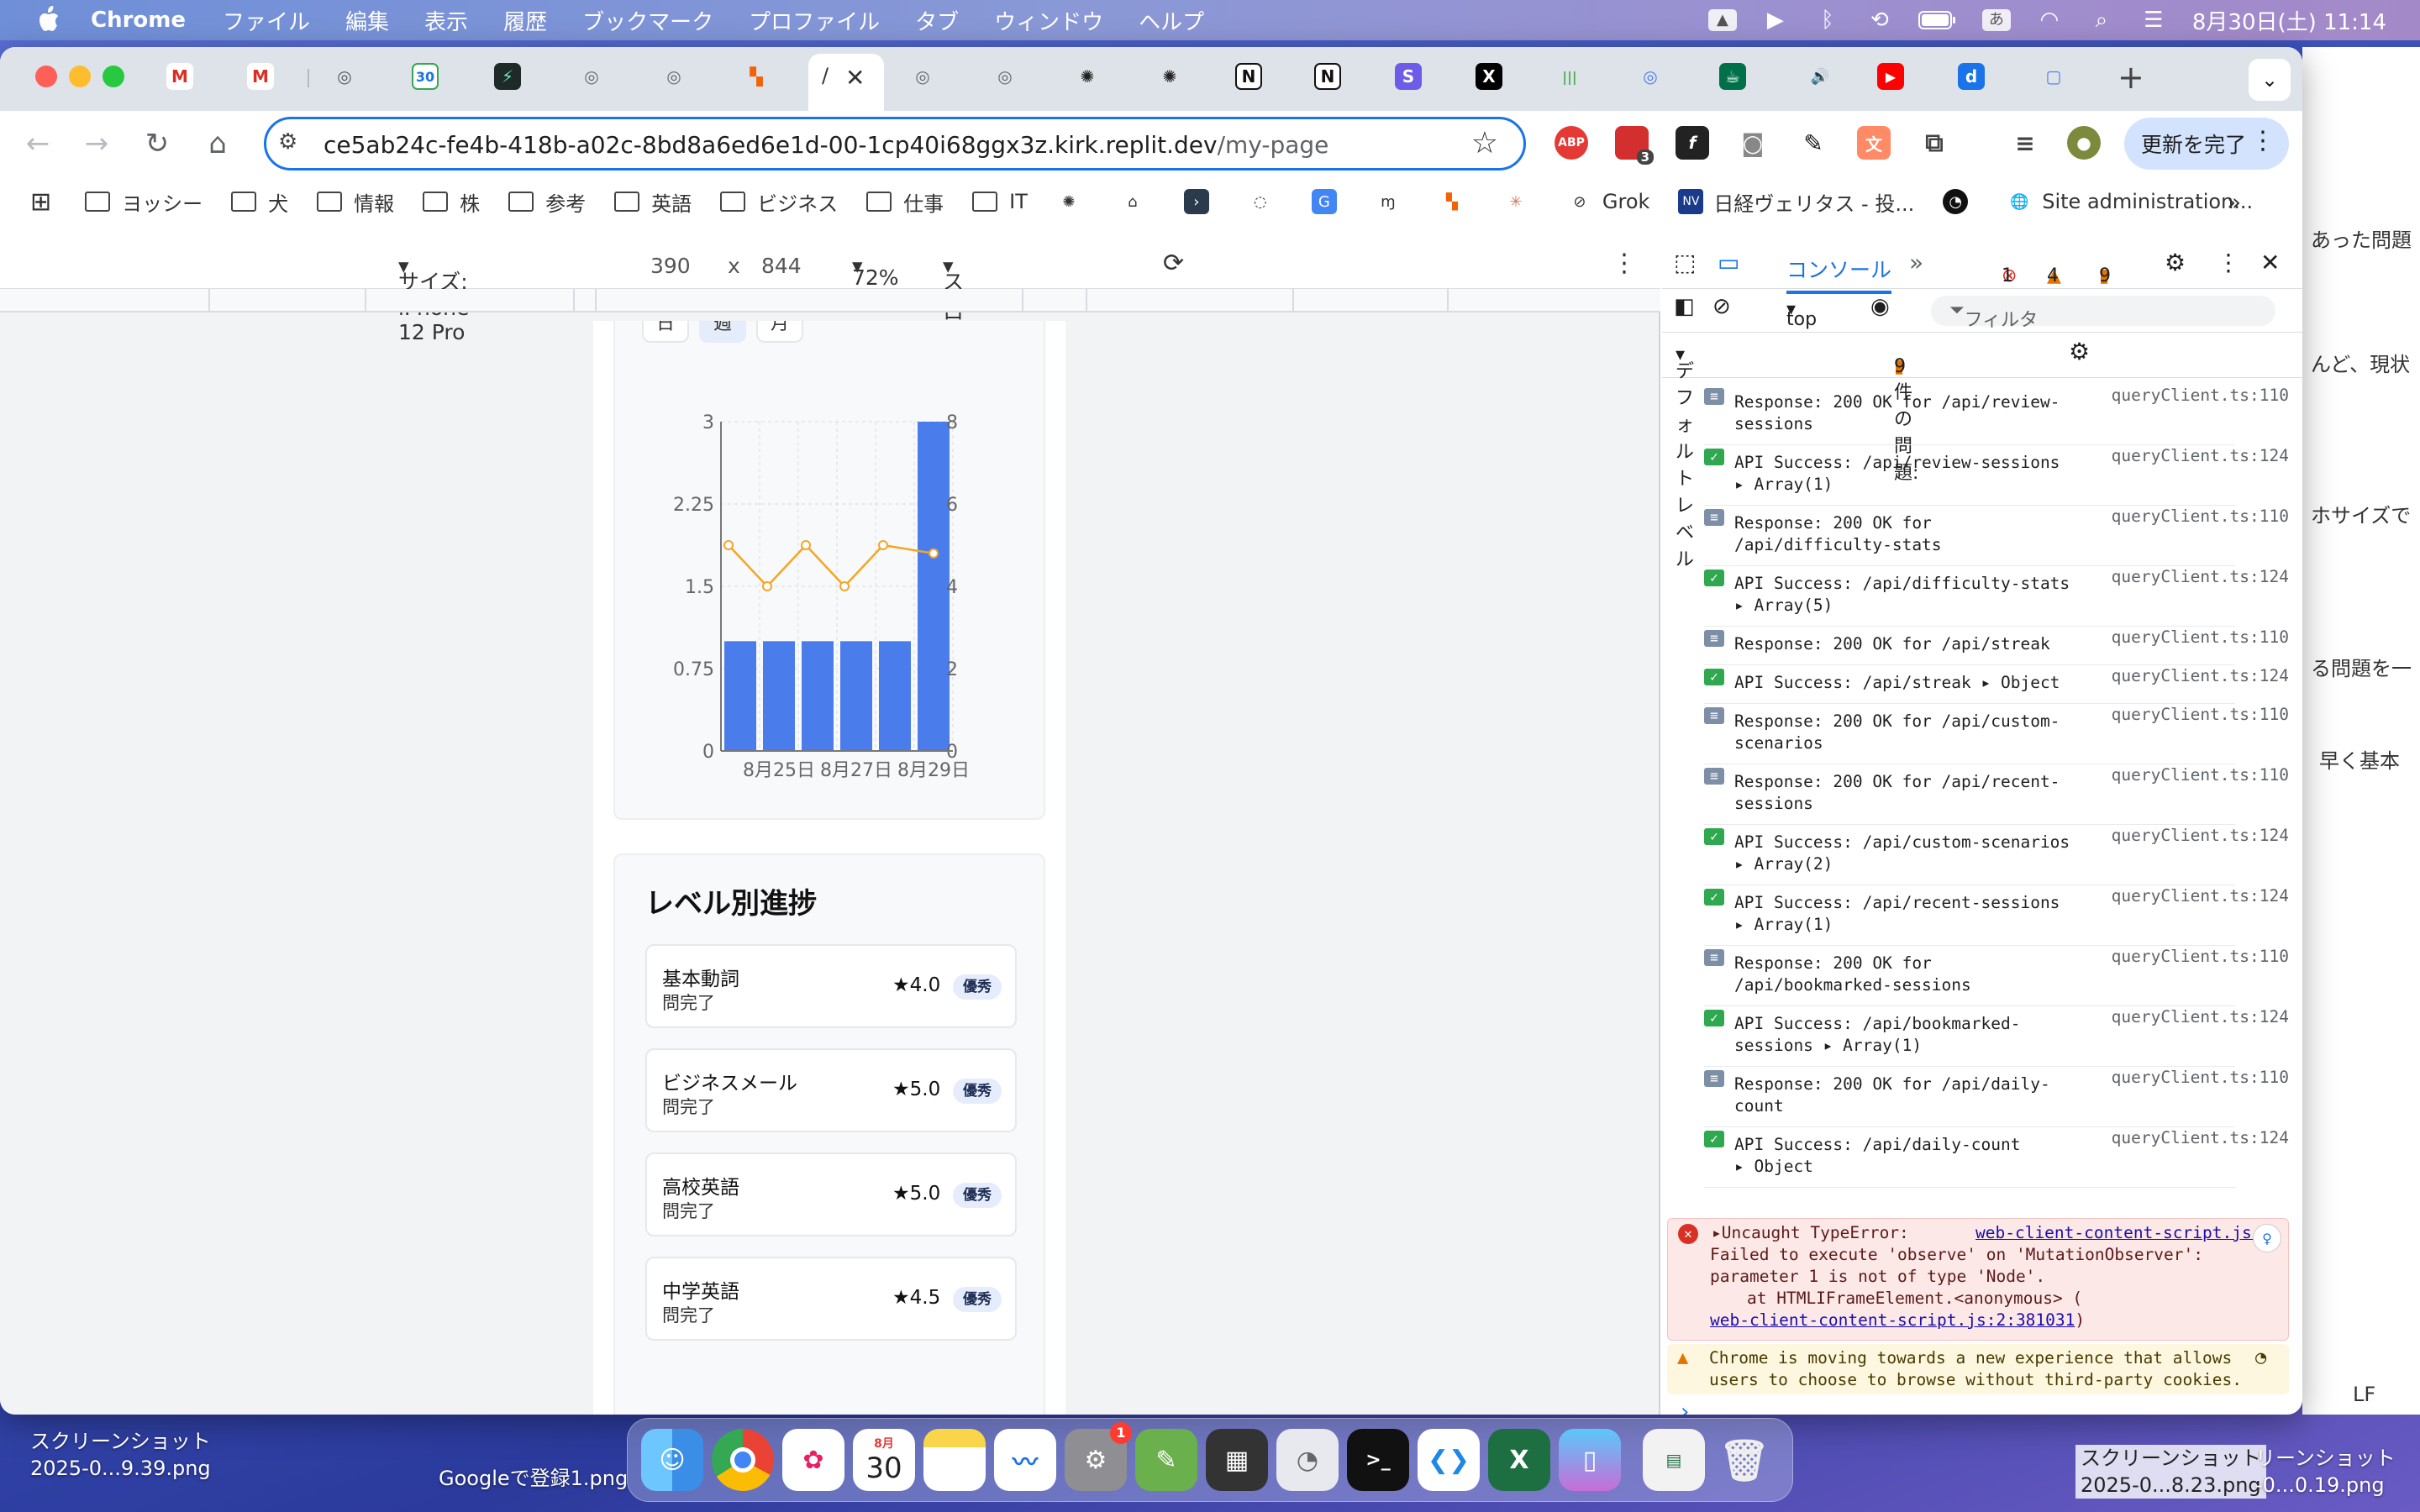  Describe the element at coordinates (1685, 1407) in the screenshot. I see `console-prompt: ›` at that location.